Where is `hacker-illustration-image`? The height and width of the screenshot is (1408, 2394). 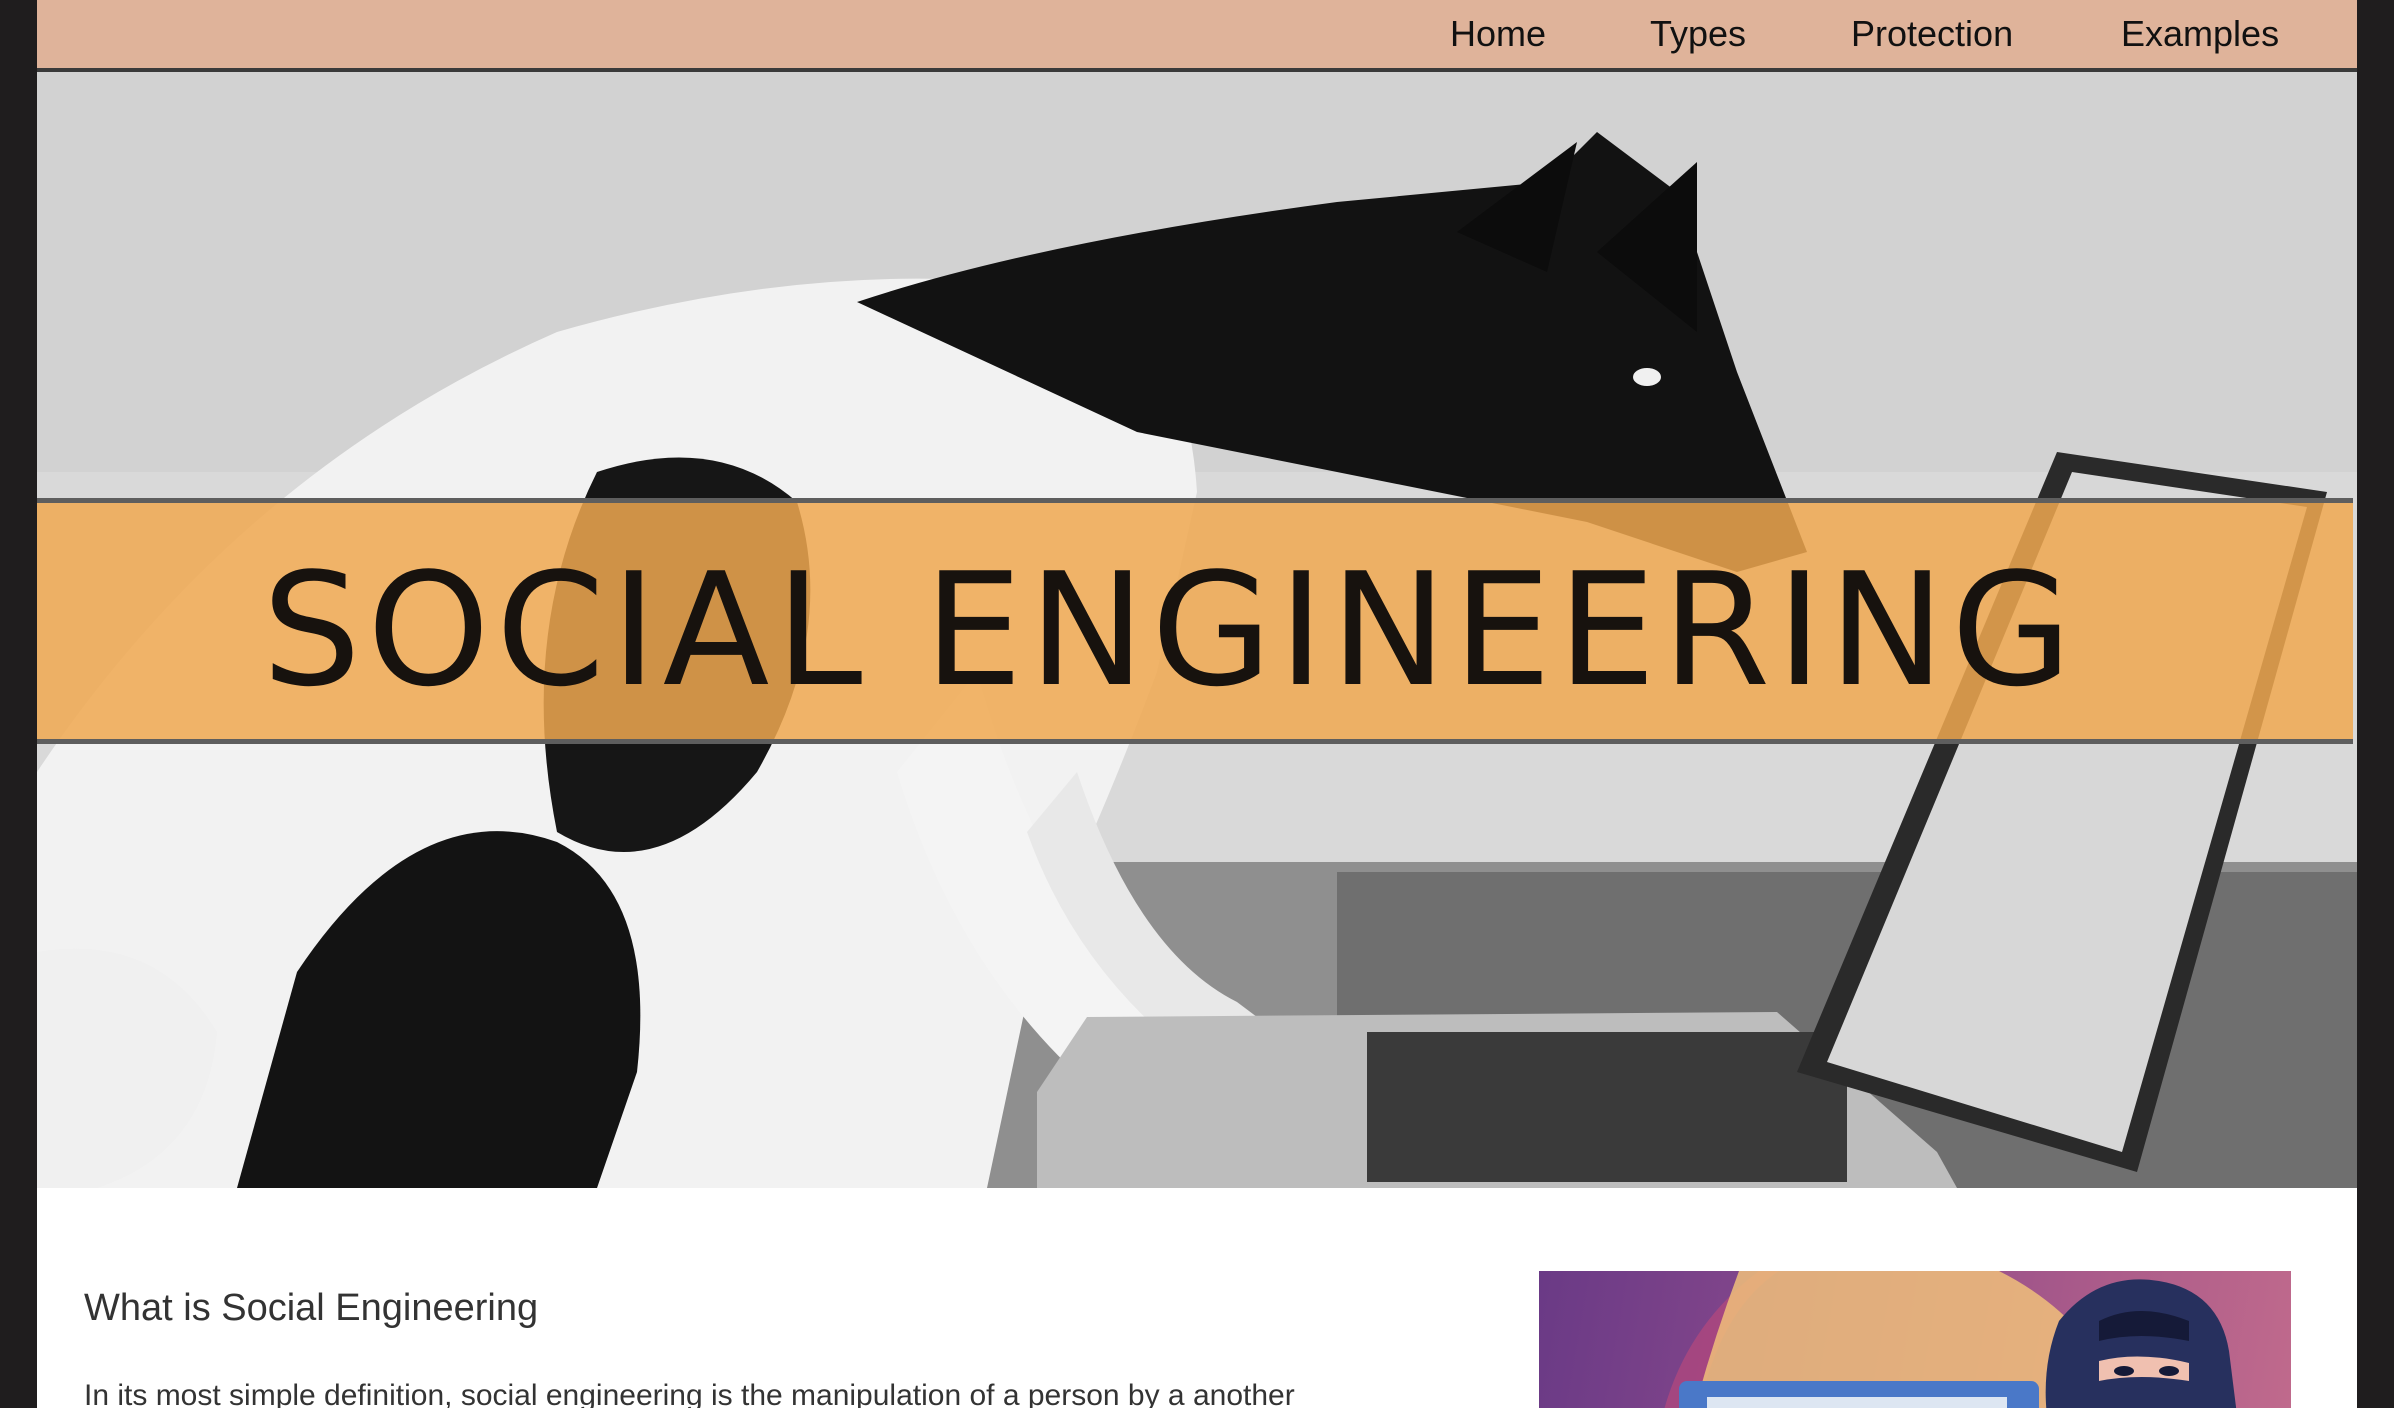
hacker-illustration-image is located at coordinates (1915, 1339).